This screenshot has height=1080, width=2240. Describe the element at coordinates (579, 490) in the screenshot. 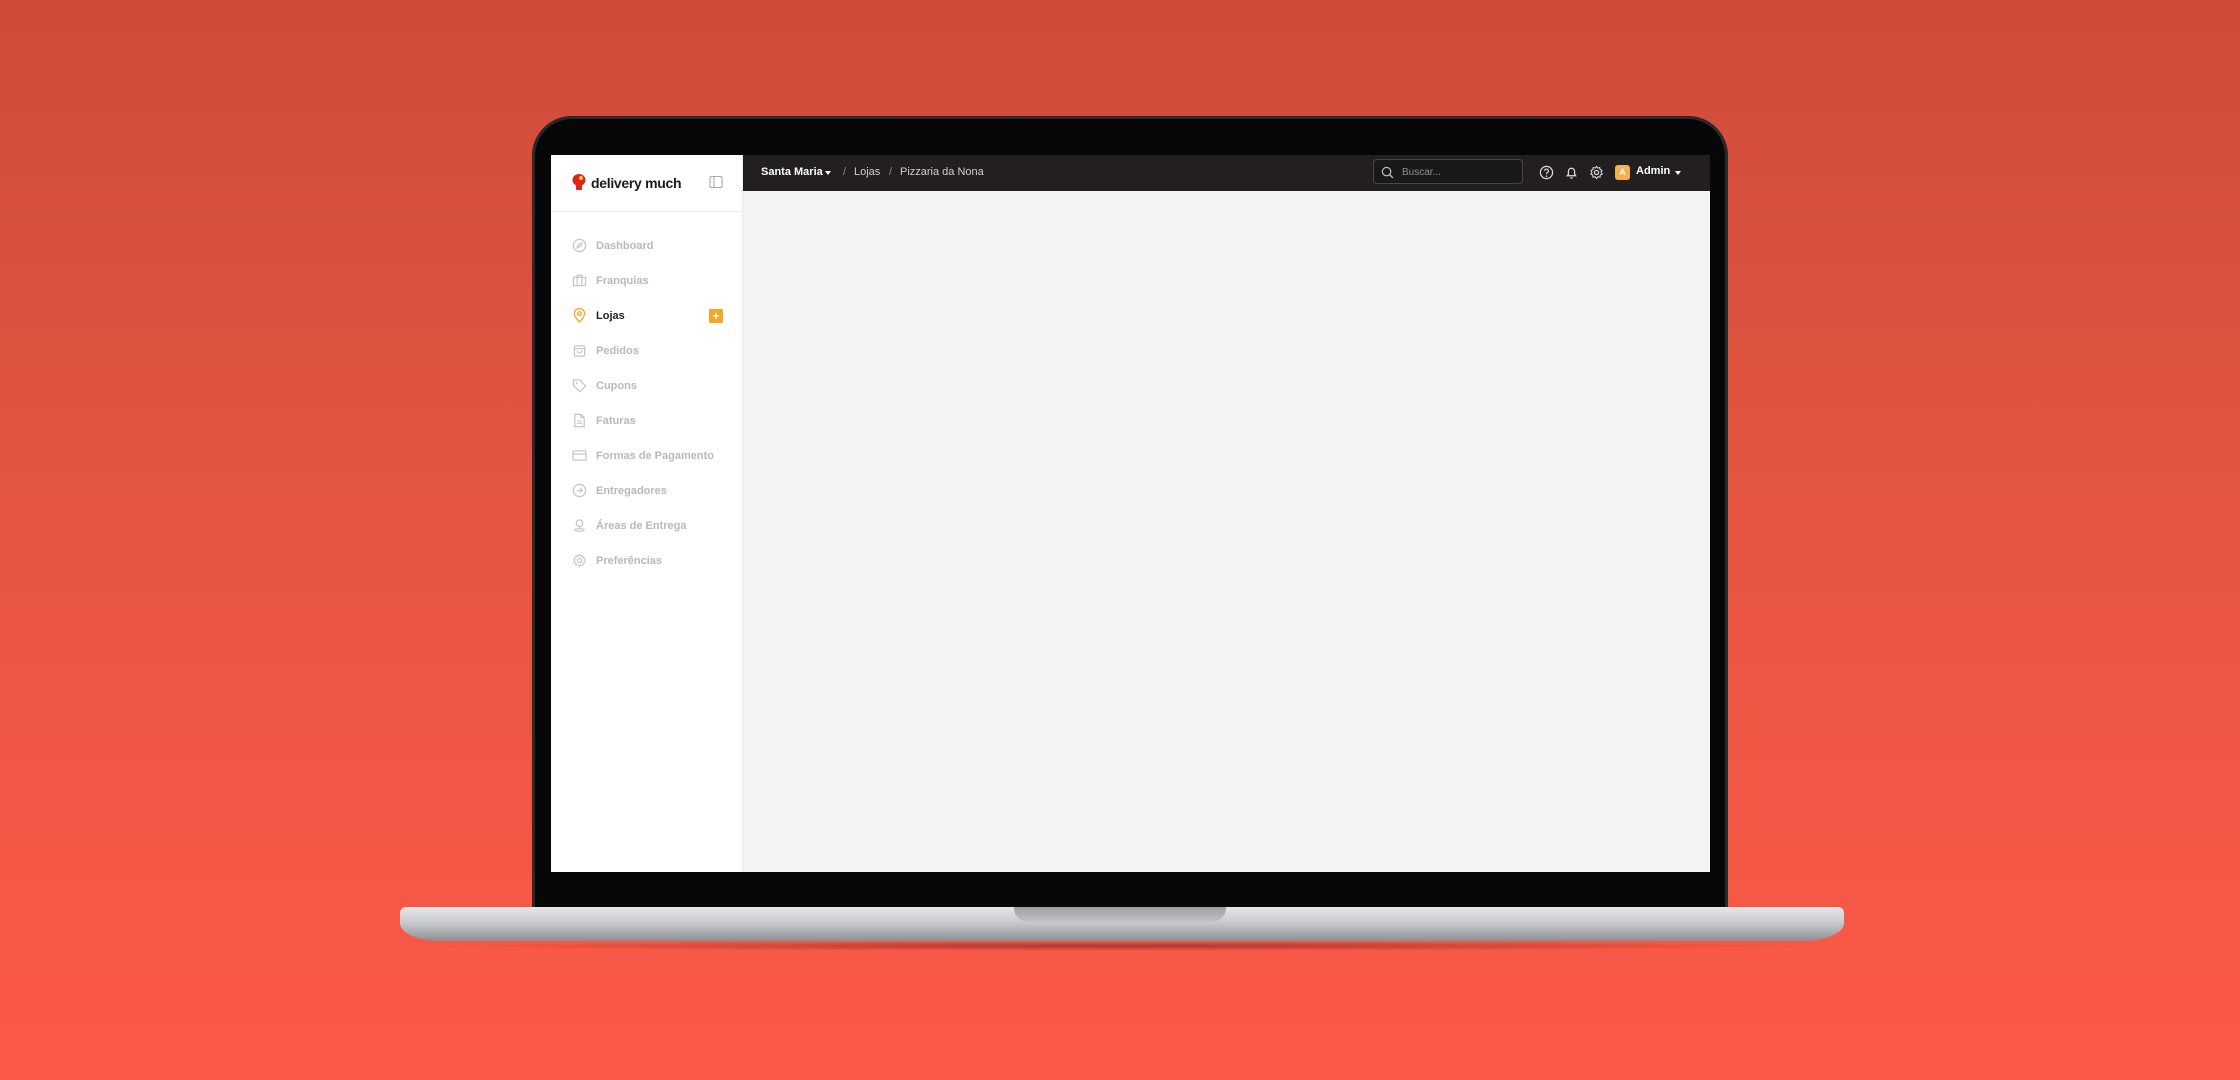

I see `delivery-icon` at that location.